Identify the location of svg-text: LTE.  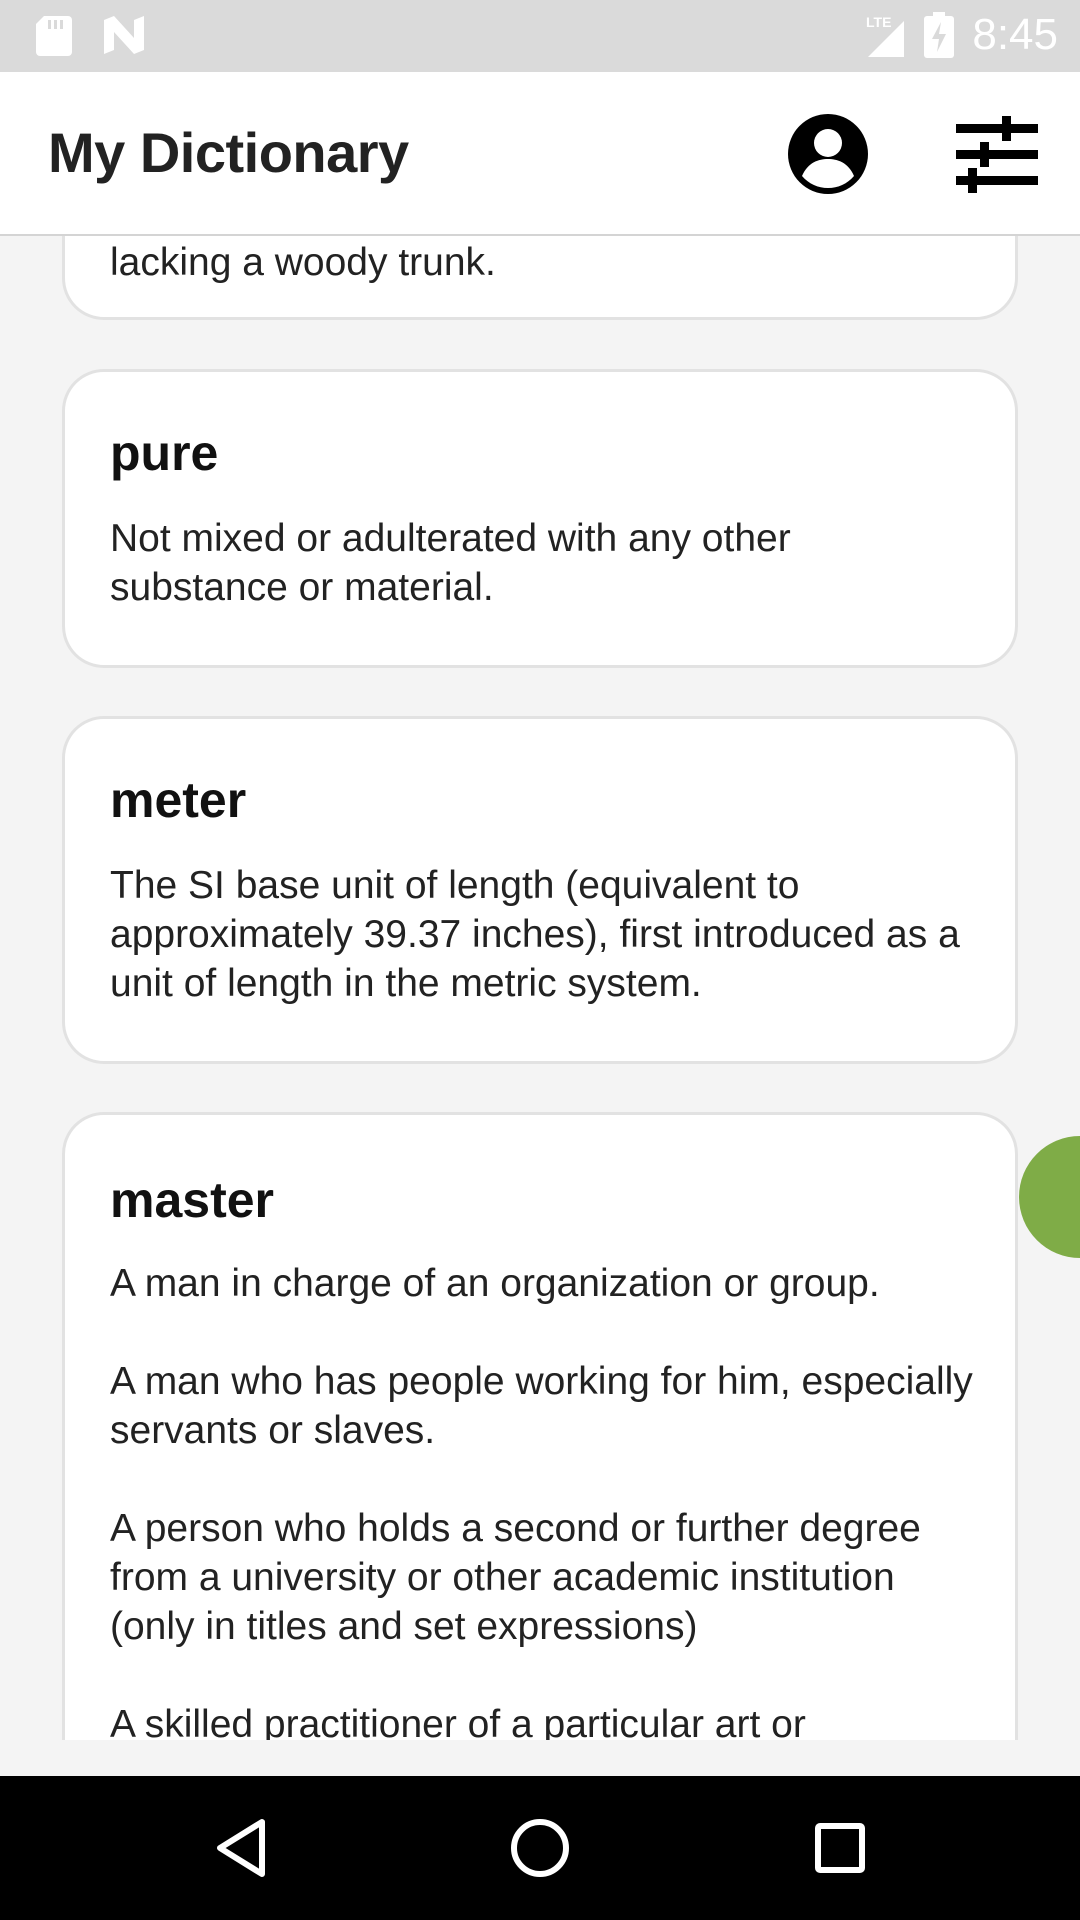
(878, 22).